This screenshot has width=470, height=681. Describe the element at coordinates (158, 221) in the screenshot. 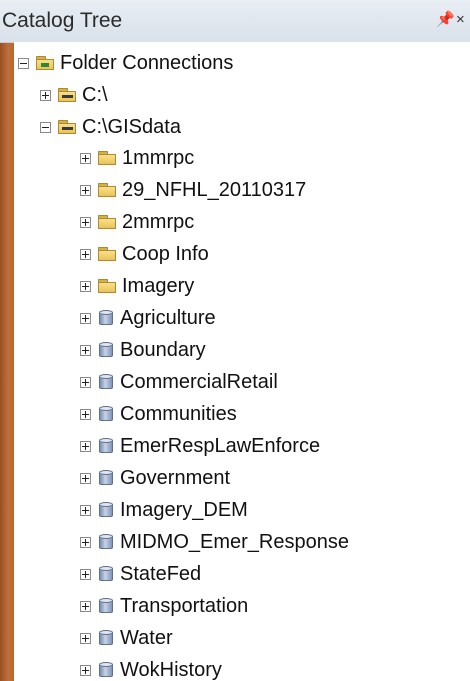

I see `tree-node-label: 2mmrpc` at that location.